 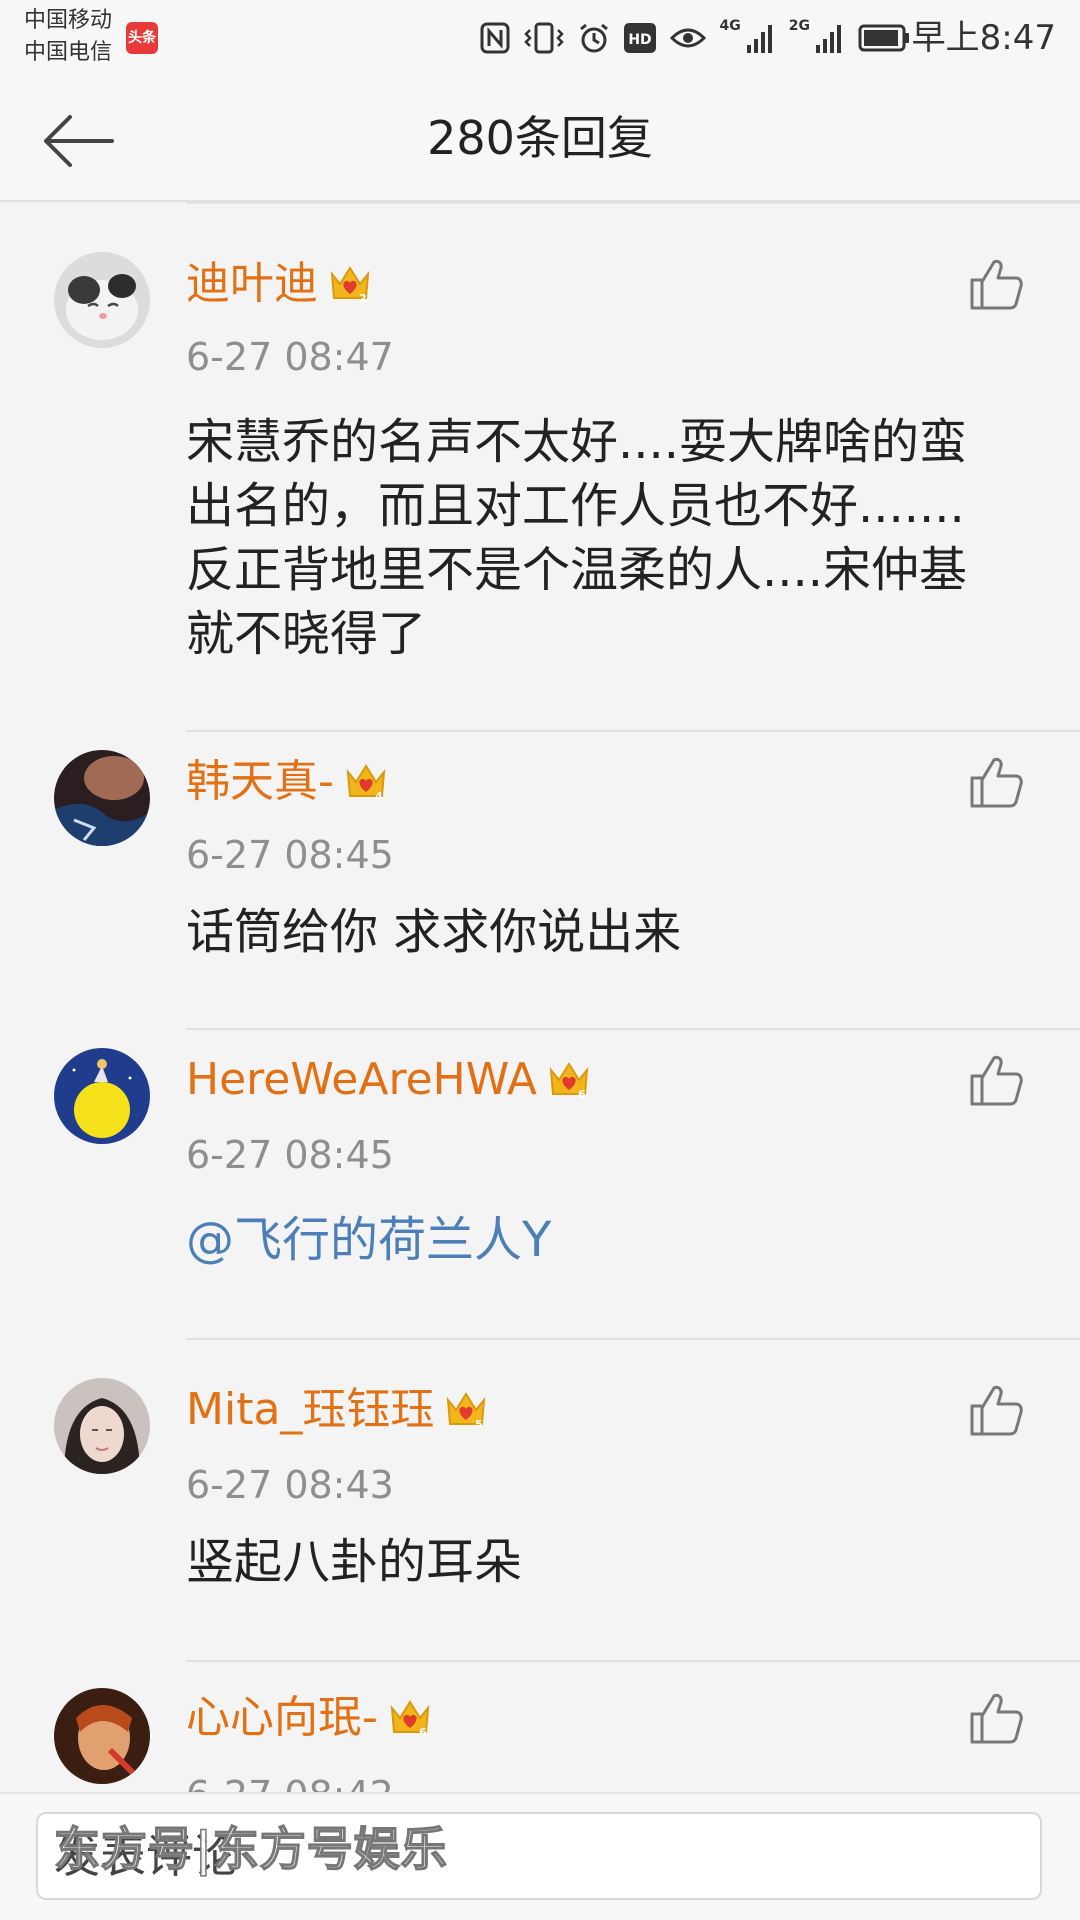 I want to click on comment-item: 心心向珉- 6 6-27 08:42, so click(x=540, y=1726).